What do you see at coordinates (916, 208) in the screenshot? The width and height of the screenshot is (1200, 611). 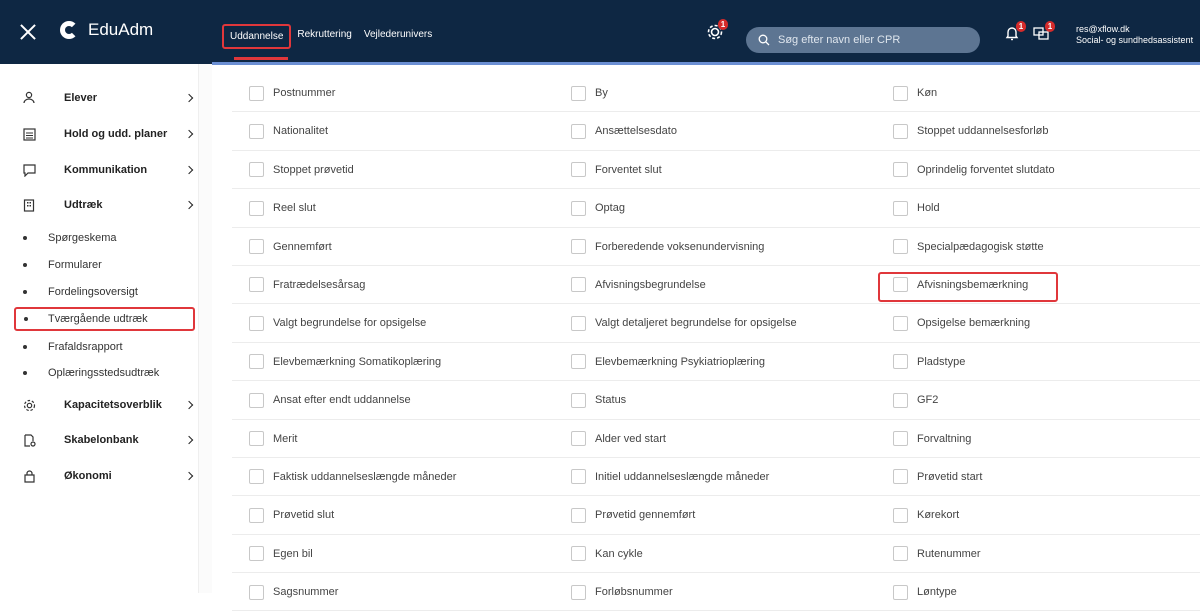 I see `field-option: Hold` at bounding box center [916, 208].